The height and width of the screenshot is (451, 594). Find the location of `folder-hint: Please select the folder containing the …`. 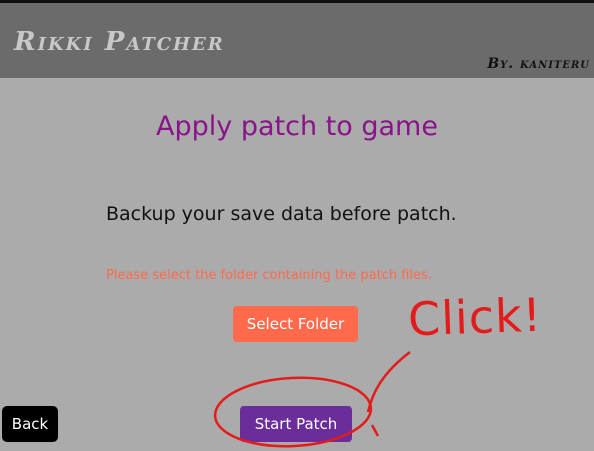

folder-hint: Please select the folder containing the … is located at coordinates (269, 275).